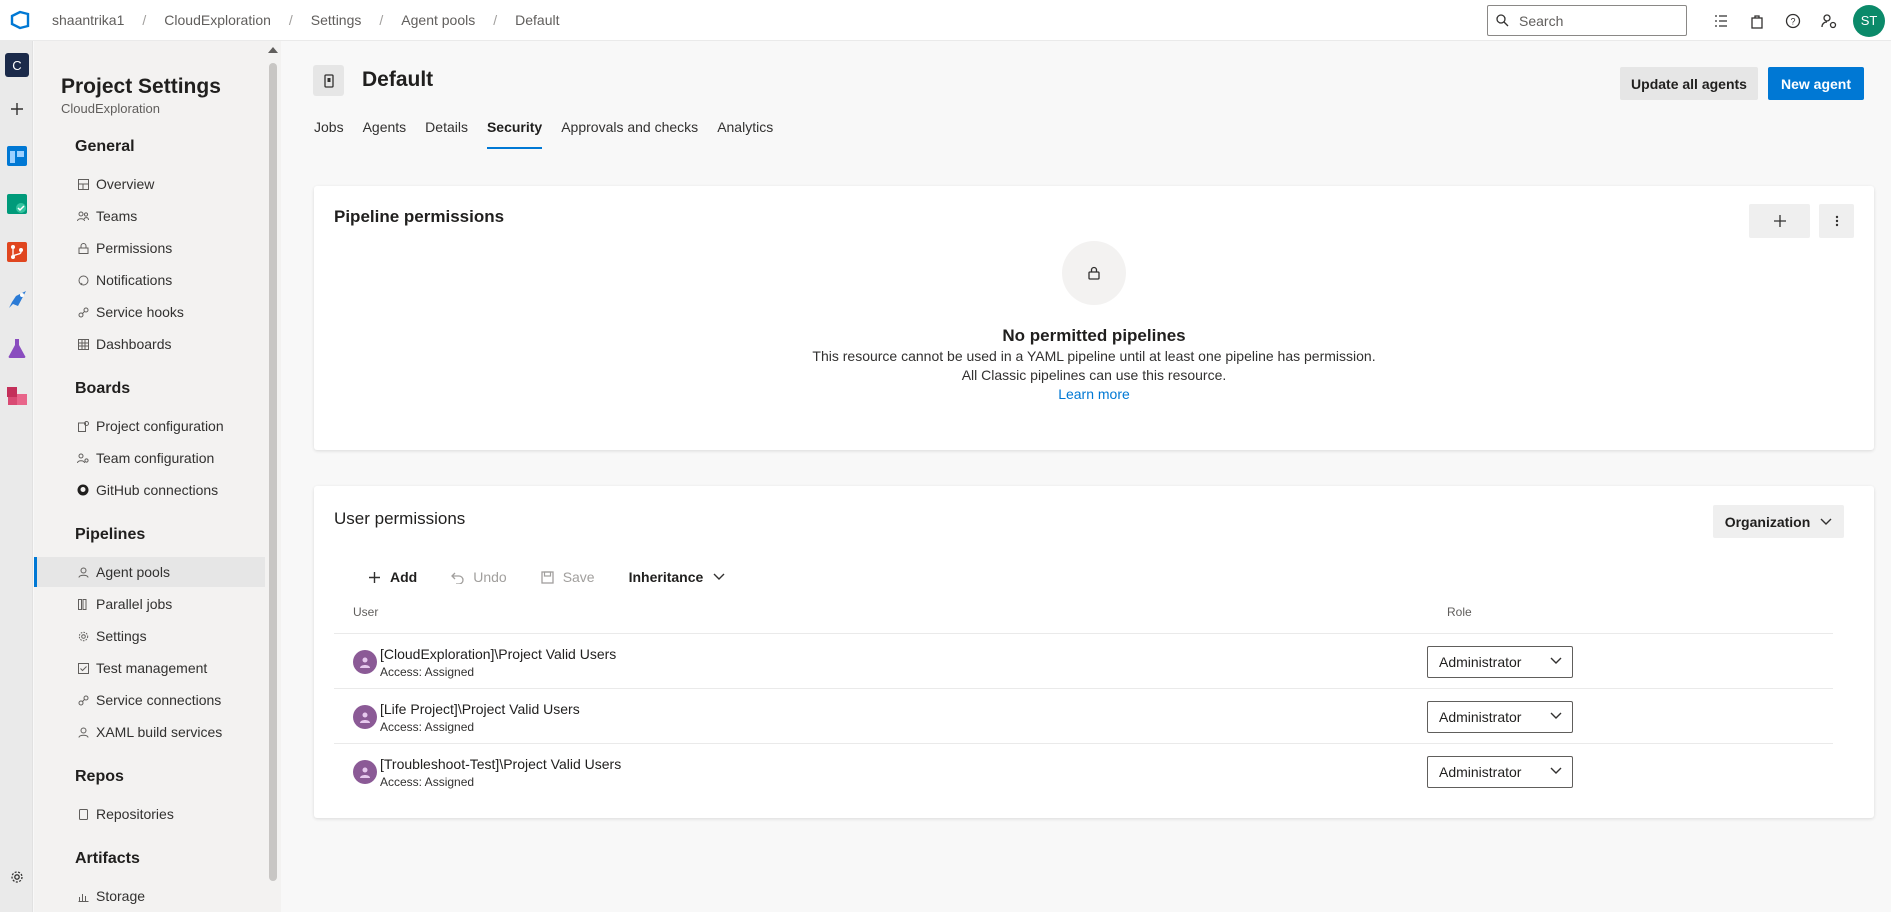 This screenshot has width=1891, height=912. What do you see at coordinates (427, 672) in the screenshot?
I see `user-access: Access: Assigned` at bounding box center [427, 672].